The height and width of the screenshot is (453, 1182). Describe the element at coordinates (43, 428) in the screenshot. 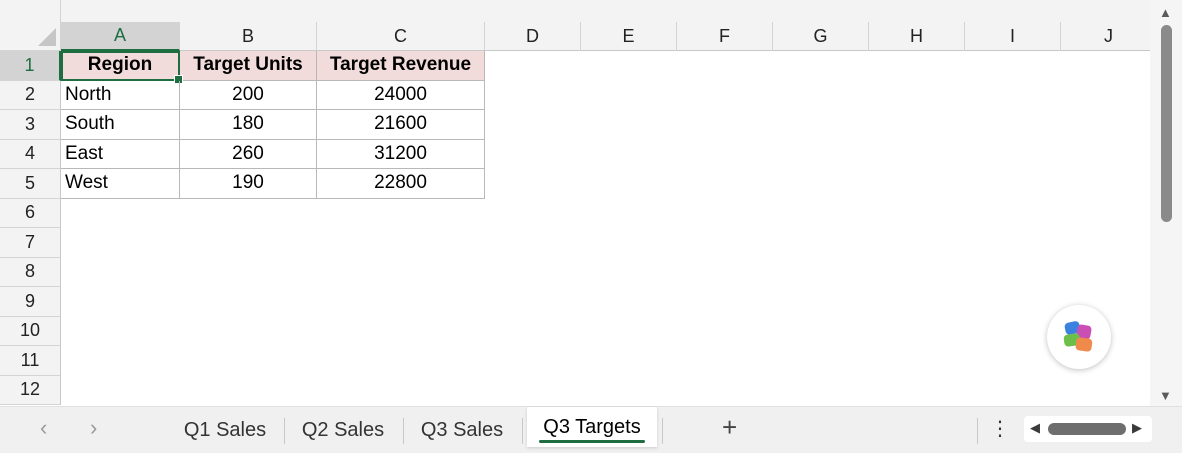

I see `previous-sheet-icon: ‹` at that location.